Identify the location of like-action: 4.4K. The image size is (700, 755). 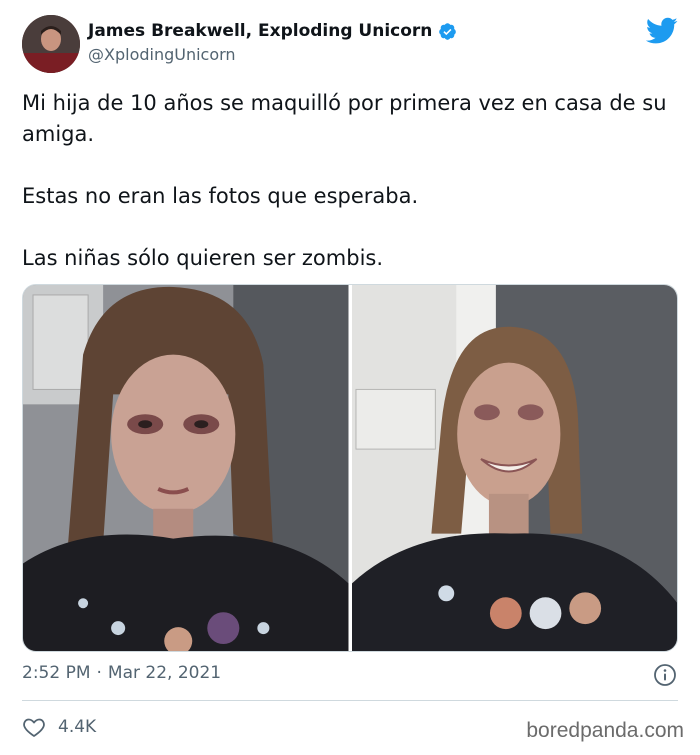
(59, 727).